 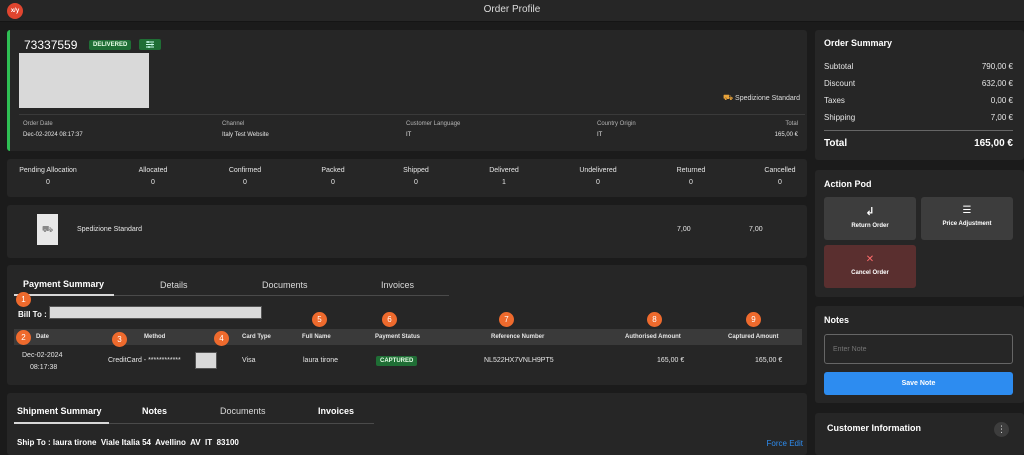 What do you see at coordinates (1001, 117) in the screenshot?
I see `shipping-value: 7,00 €` at bounding box center [1001, 117].